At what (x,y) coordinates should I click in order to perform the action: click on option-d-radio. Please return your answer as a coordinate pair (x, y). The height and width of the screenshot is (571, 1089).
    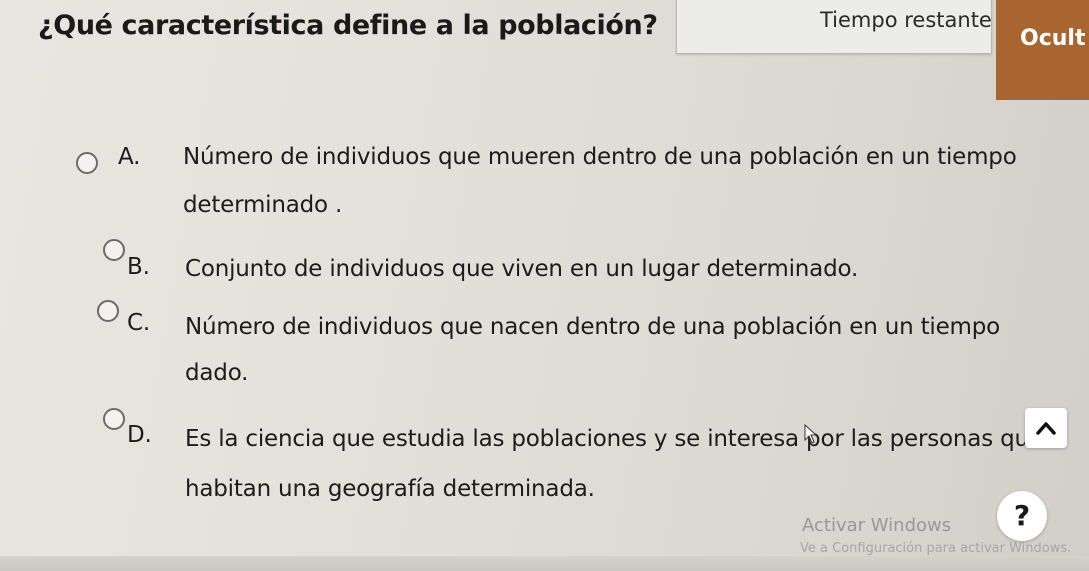
    Looking at the image, I should click on (114, 419).